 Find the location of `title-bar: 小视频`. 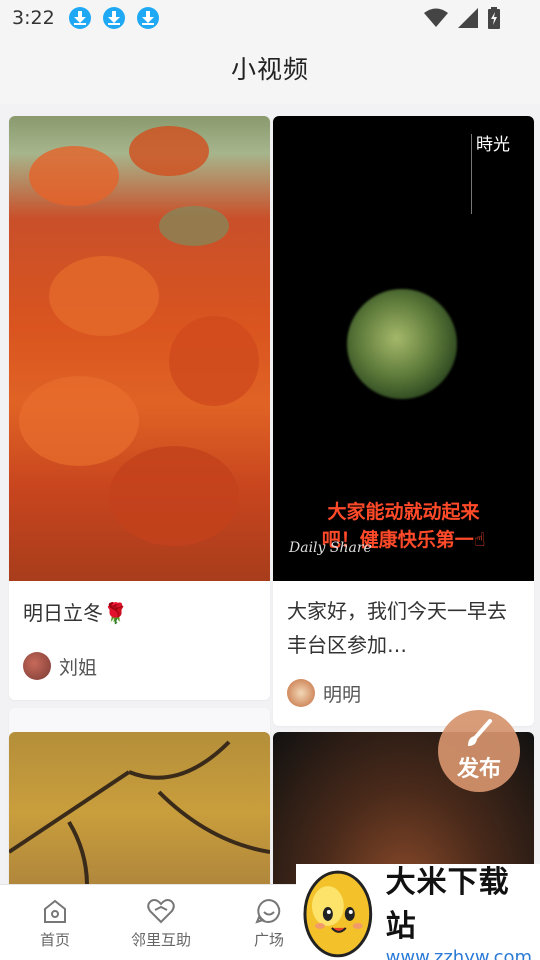

title-bar: 小视频 is located at coordinates (270, 68).